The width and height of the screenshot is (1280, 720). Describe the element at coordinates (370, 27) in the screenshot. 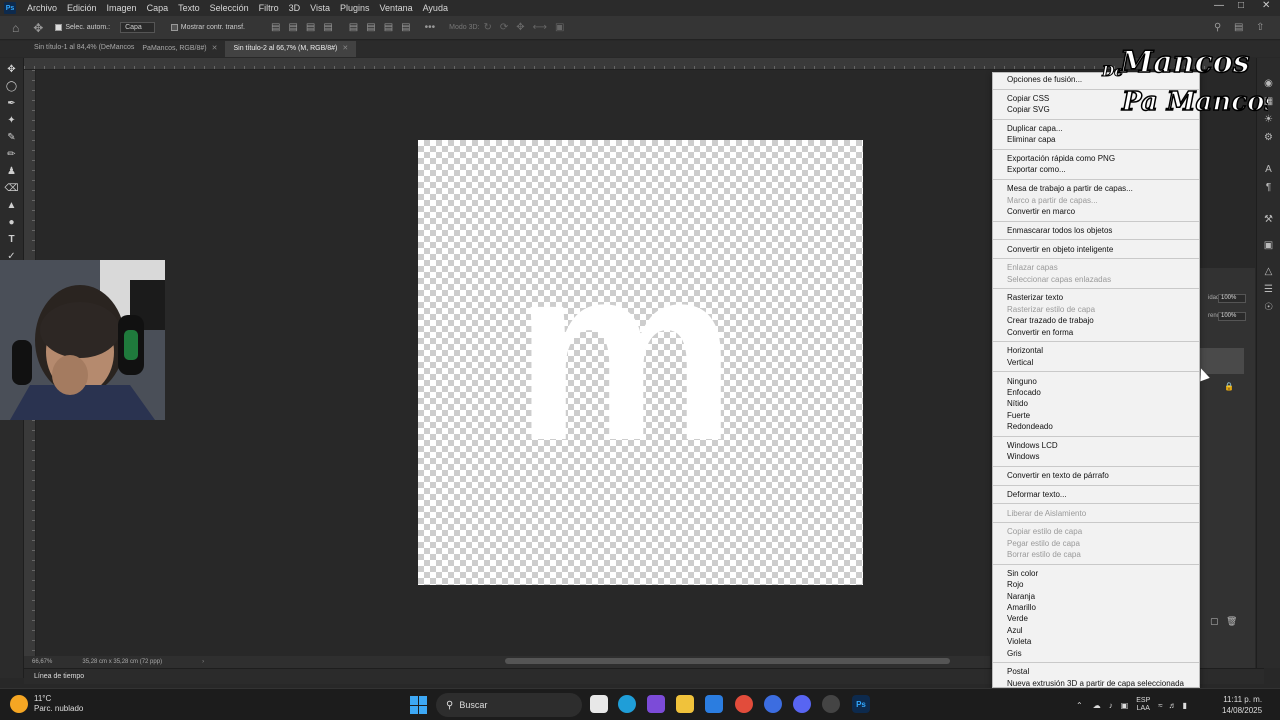

I see `align-middle-icon: ▤` at that location.